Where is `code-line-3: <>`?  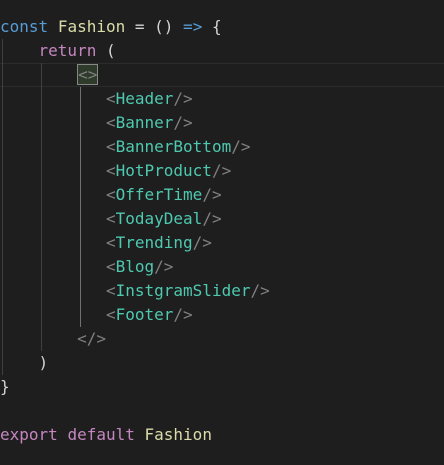 code-line-3: <> is located at coordinates (222, 75).